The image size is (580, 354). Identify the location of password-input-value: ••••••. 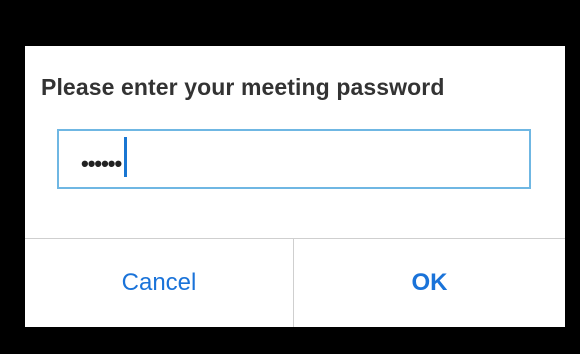
(104, 161).